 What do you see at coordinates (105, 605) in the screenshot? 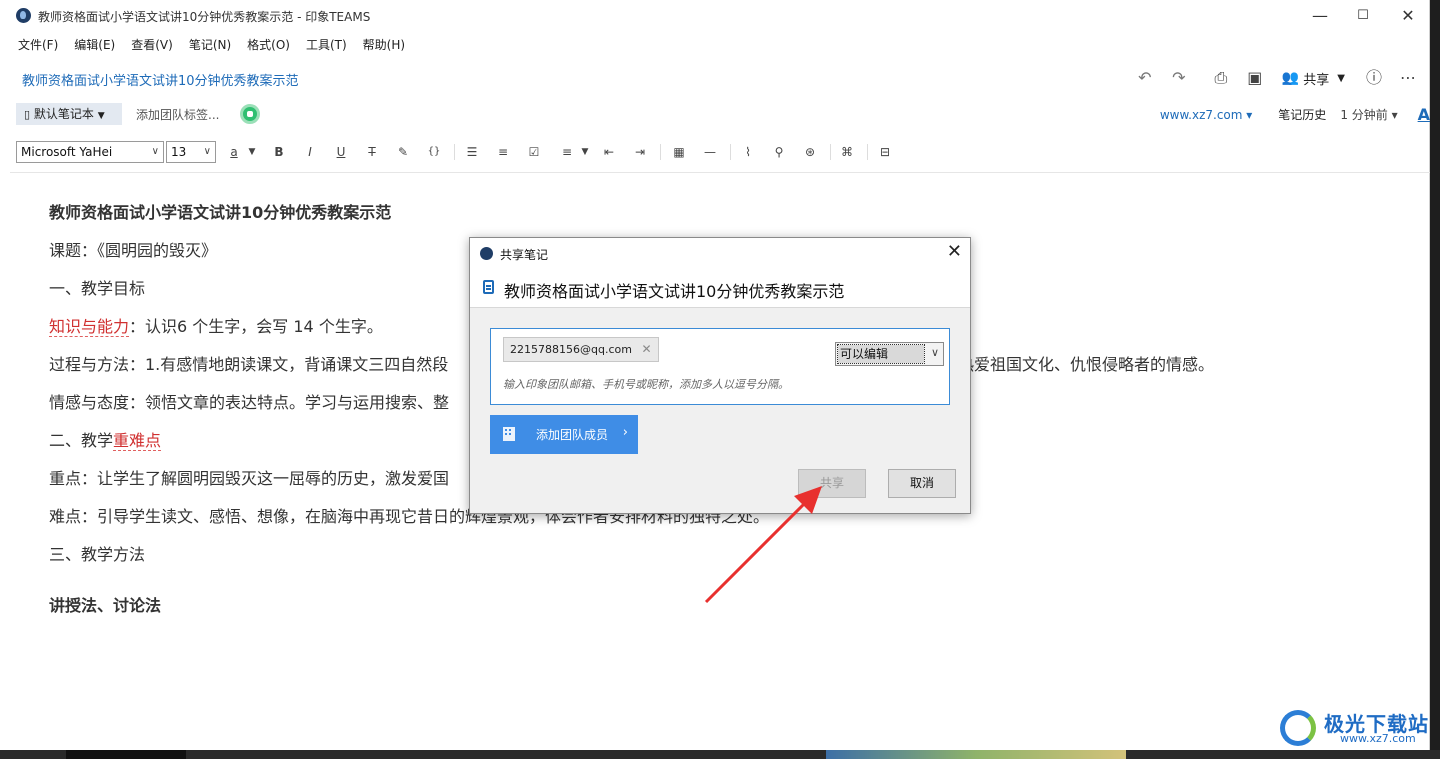
I see `doc-method: 讲授法、讨论法` at bounding box center [105, 605].